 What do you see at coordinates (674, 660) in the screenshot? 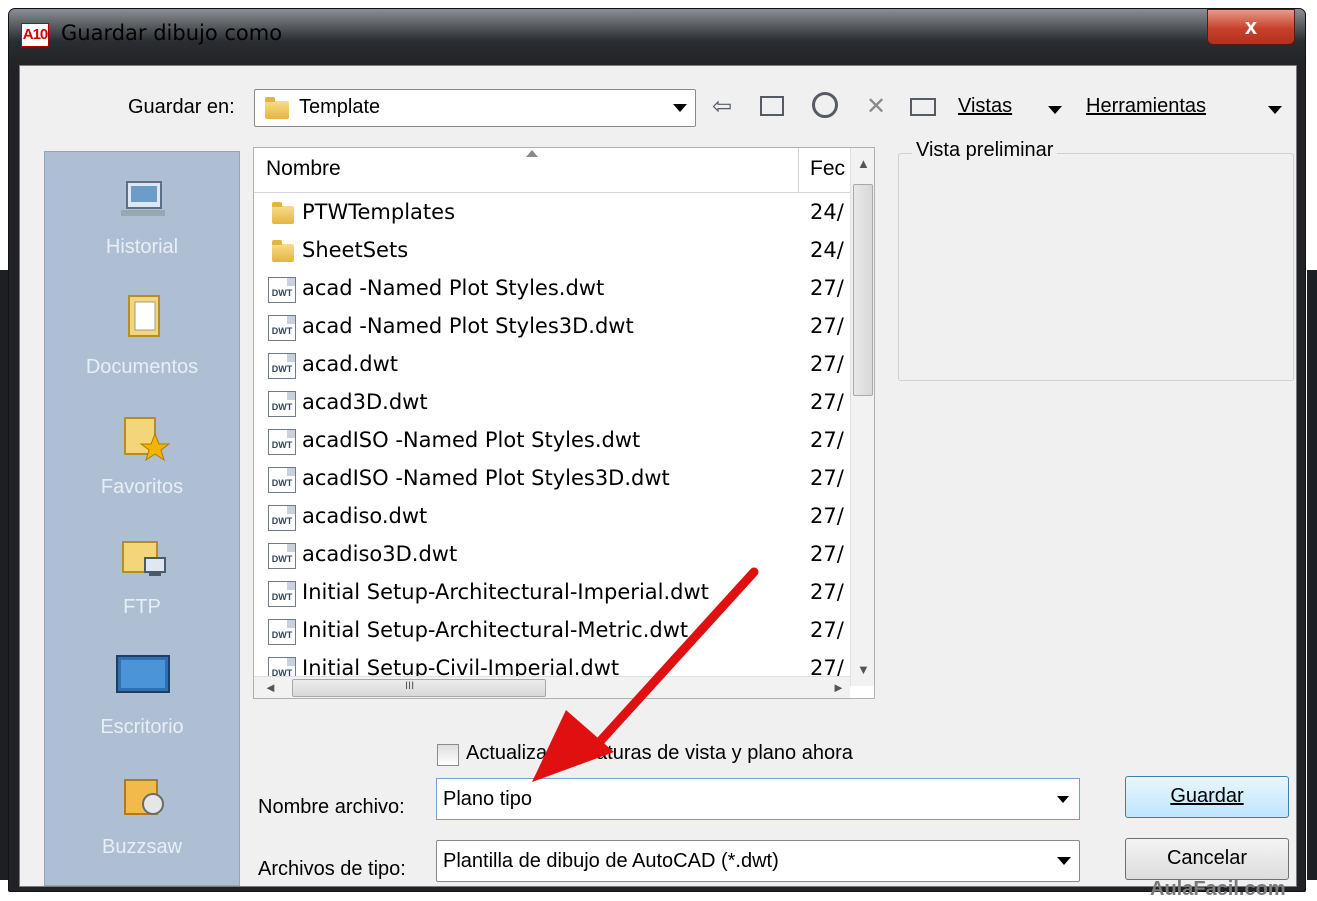
I see `annotation-arrow-shaft` at bounding box center [674, 660].